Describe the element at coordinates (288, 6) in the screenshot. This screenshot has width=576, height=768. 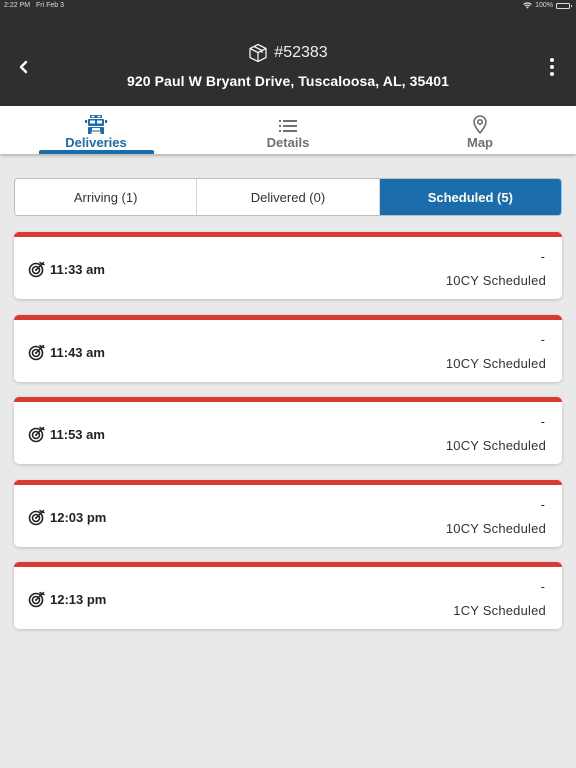
I see `status-bar: 2:22 PM Fri Feb 3 100%` at that location.